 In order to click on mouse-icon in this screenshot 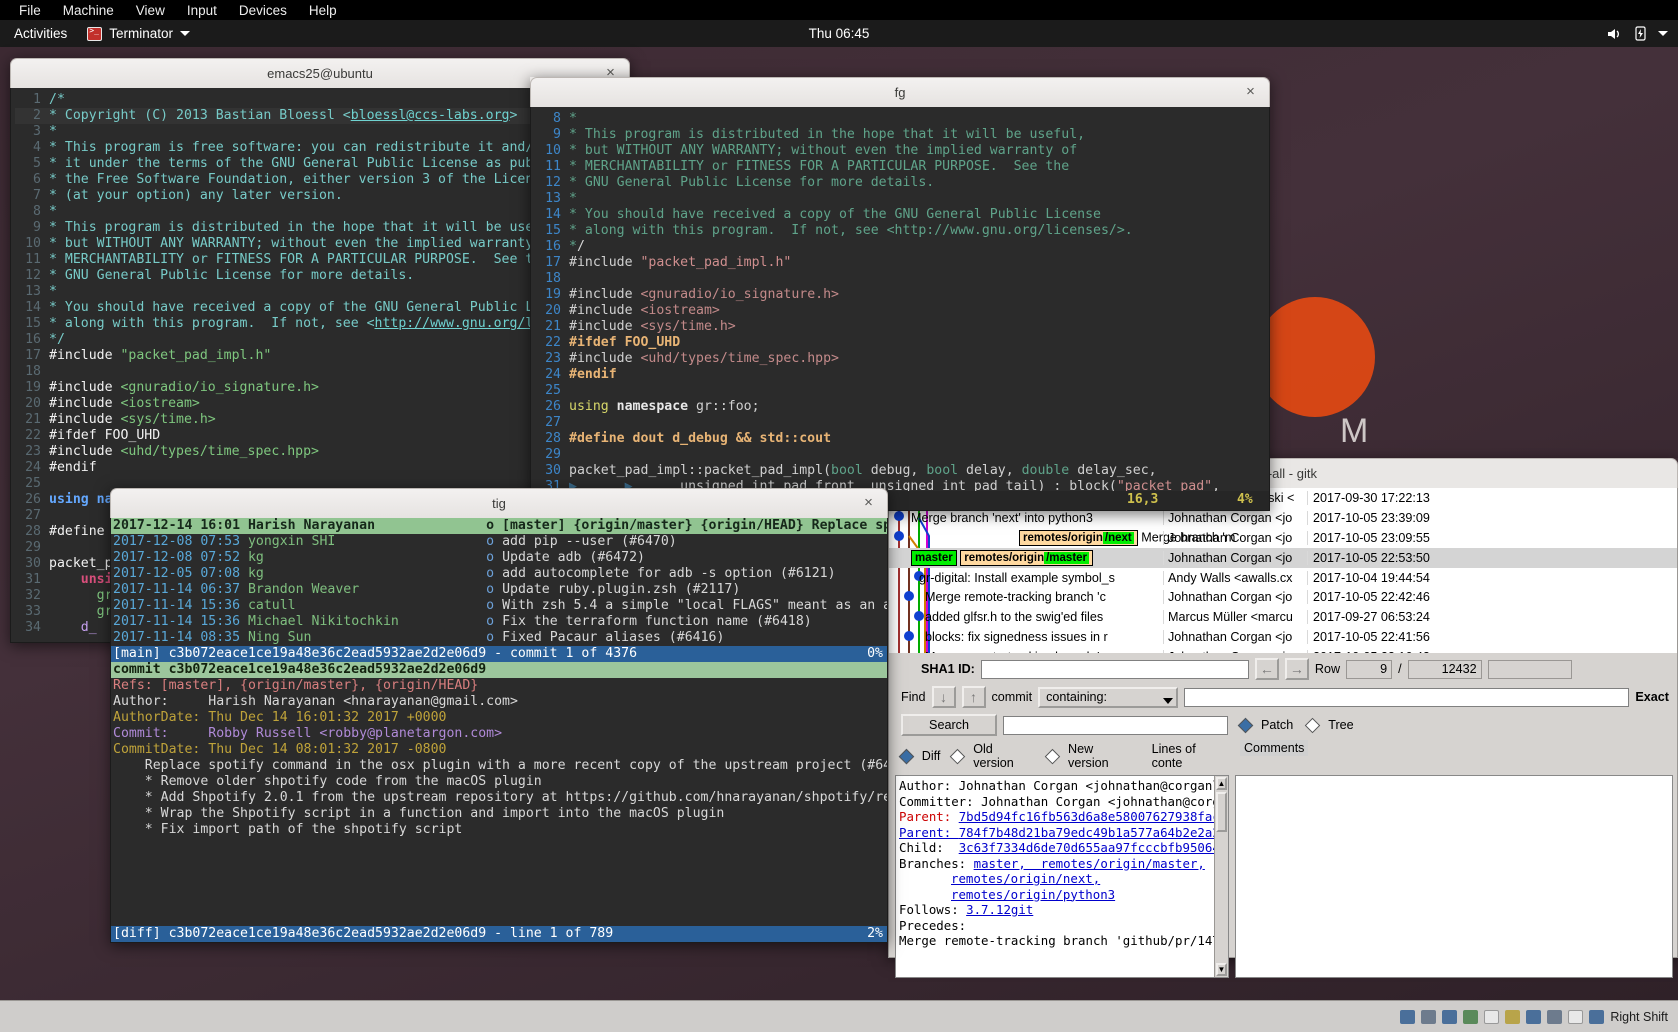, I will do `click(1576, 1016)`.